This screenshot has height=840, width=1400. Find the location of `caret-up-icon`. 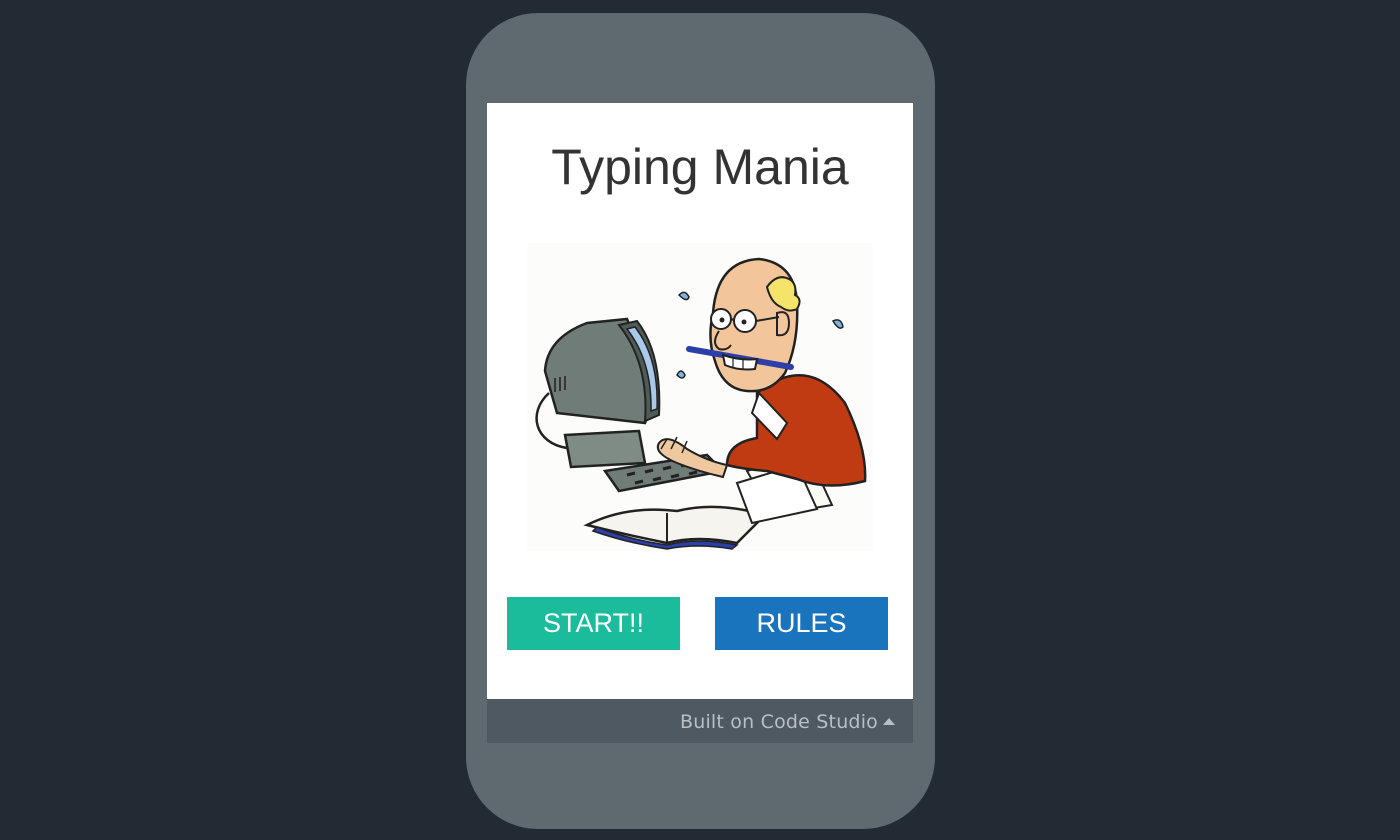

caret-up-icon is located at coordinates (889, 721).